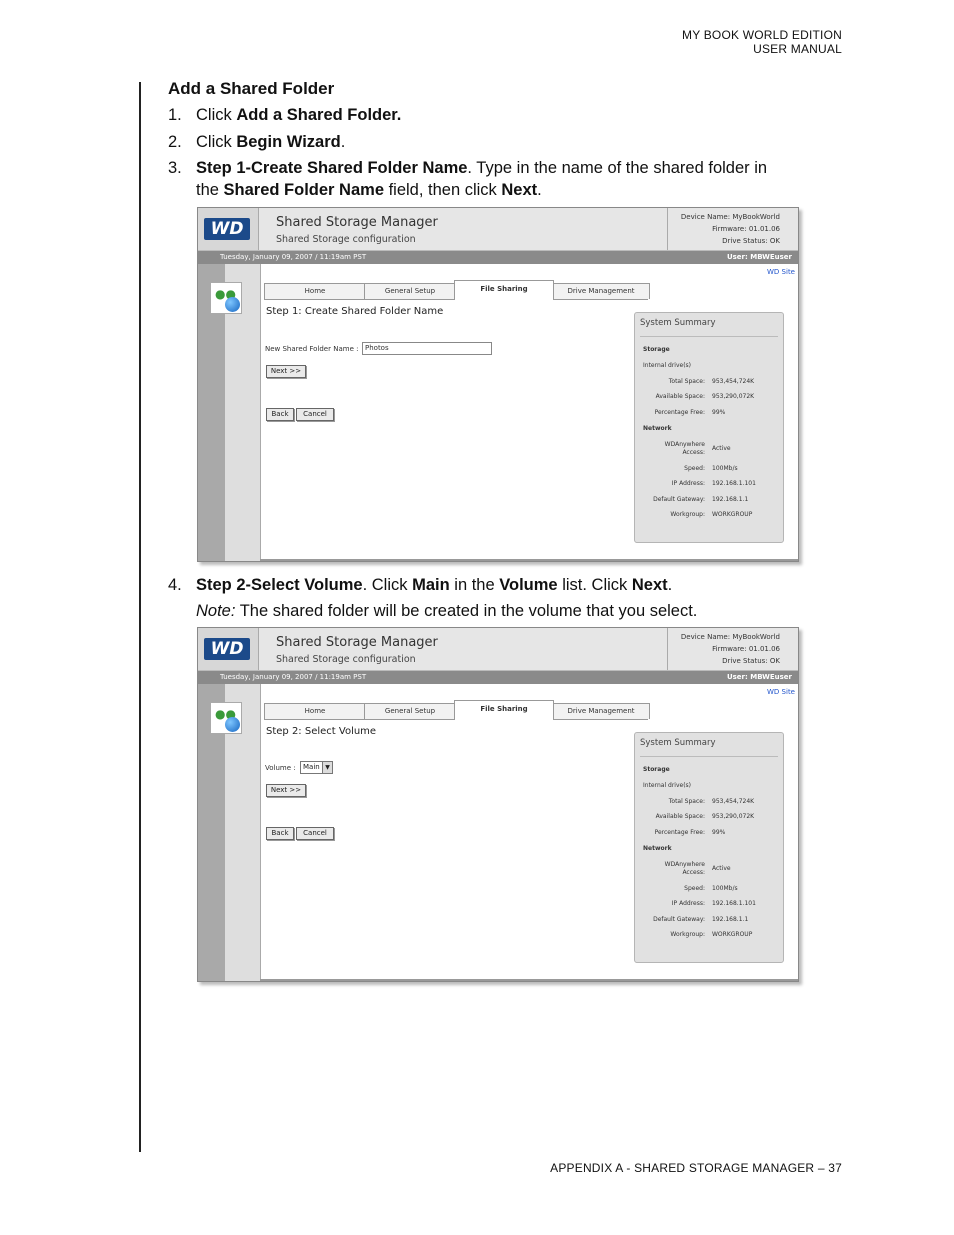 The height and width of the screenshot is (1235, 954). What do you see at coordinates (684, 444) in the screenshot?
I see `wdanywhere-label: WDAnywhere` at bounding box center [684, 444].